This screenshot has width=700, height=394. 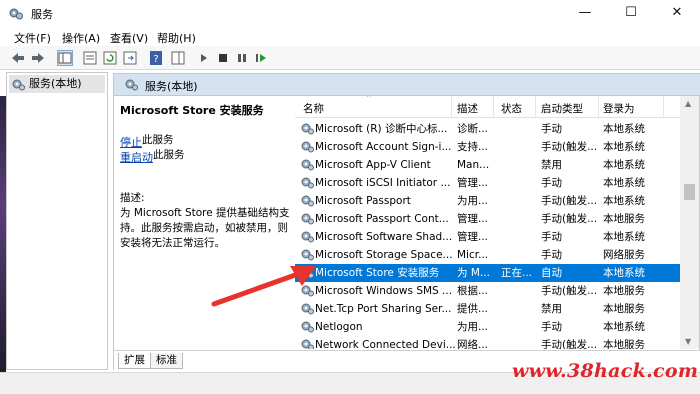 I want to click on tab-standard: 标准, so click(x=166, y=361).